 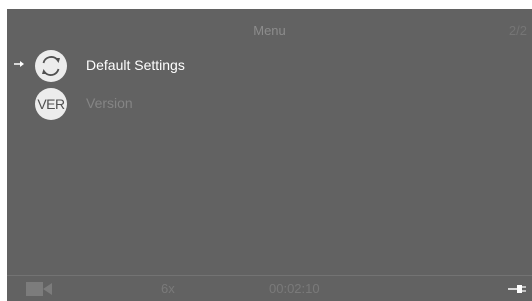 What do you see at coordinates (157, 104) in the screenshot?
I see `menu-item-version: VER Version` at bounding box center [157, 104].